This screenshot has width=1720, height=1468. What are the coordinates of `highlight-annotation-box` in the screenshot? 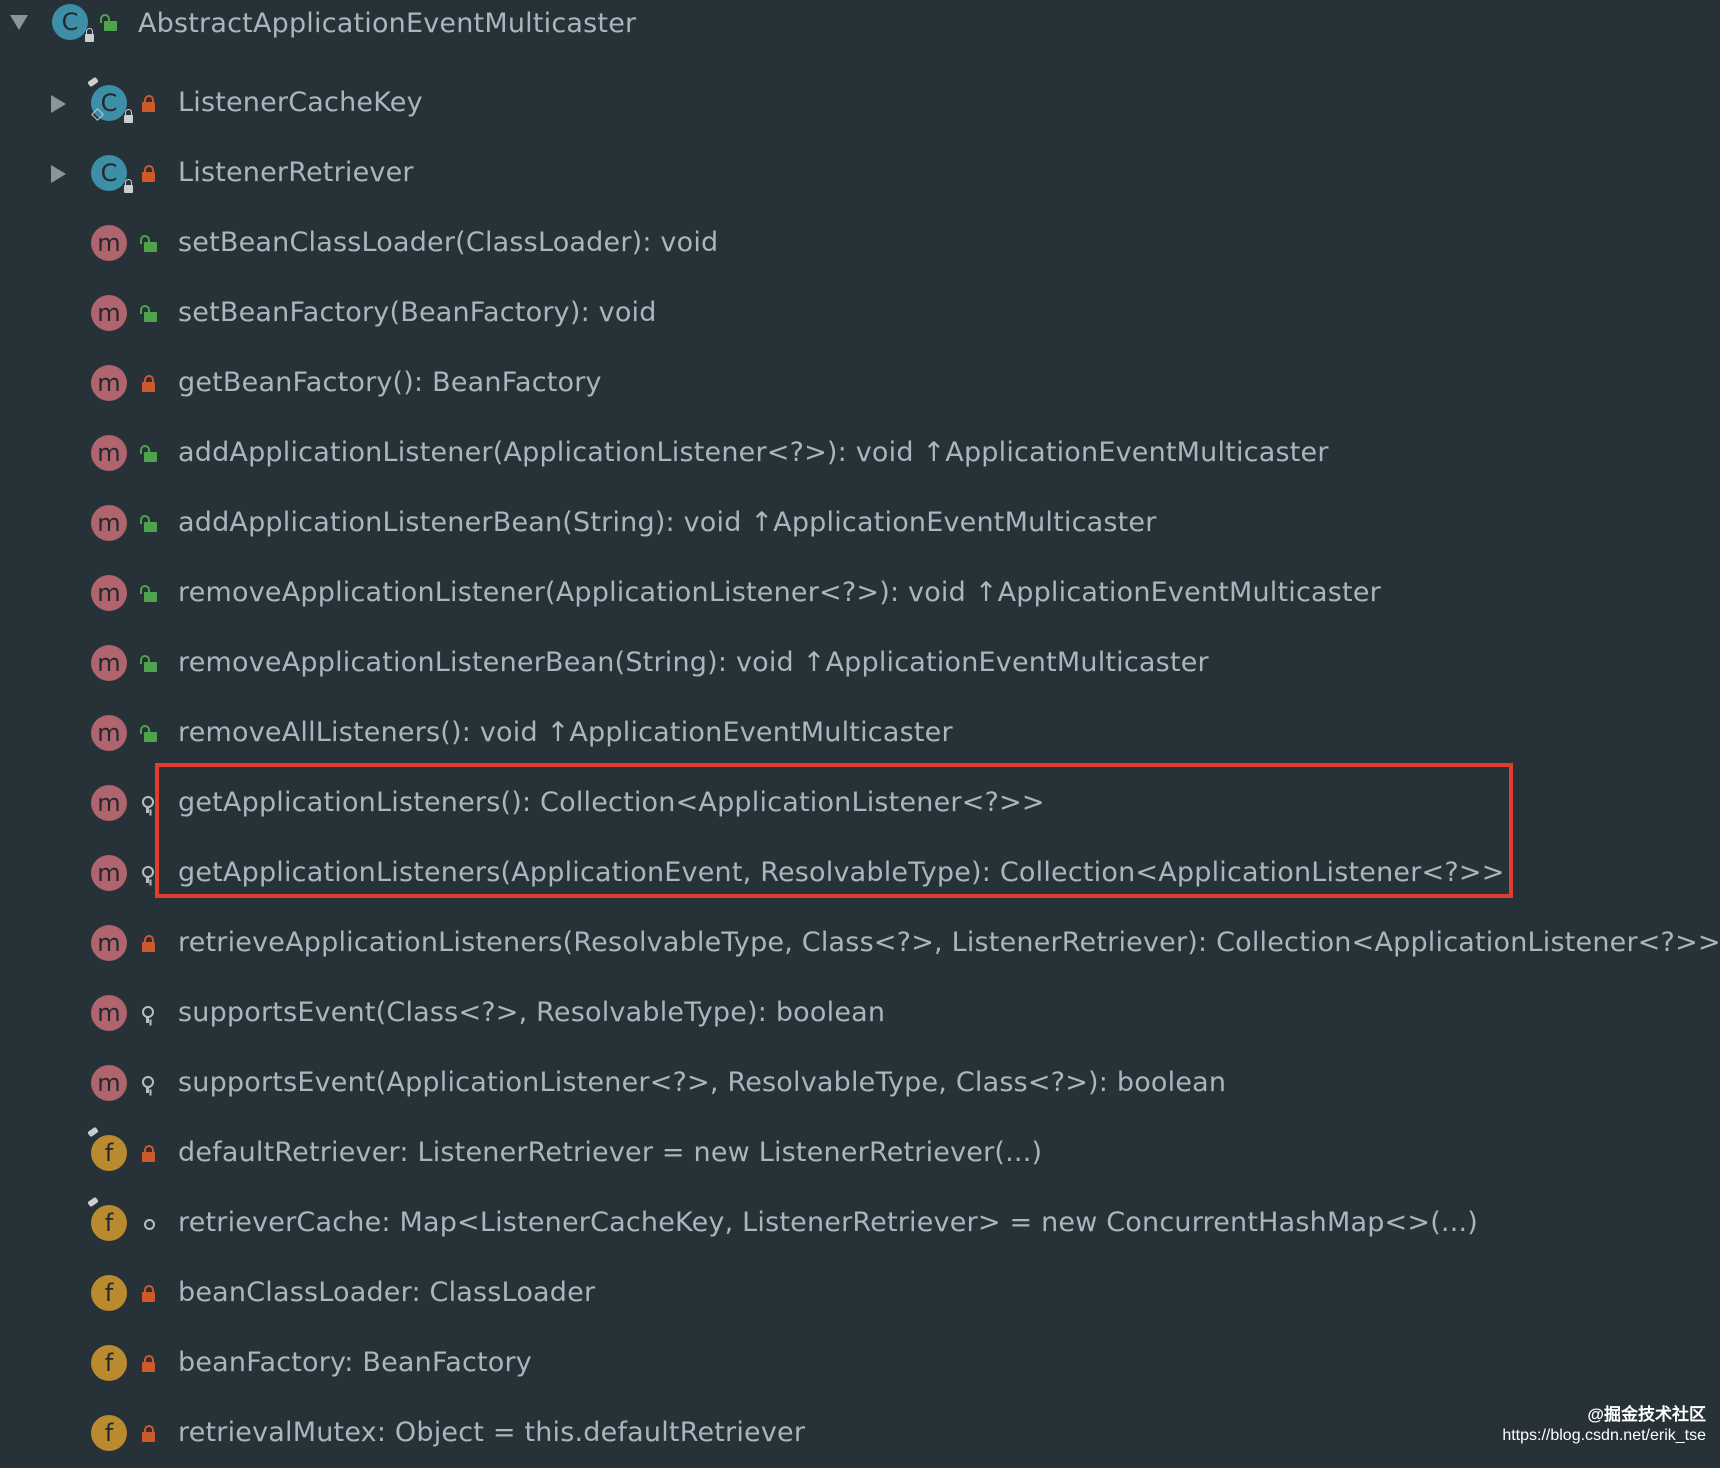 It's located at (834, 830).